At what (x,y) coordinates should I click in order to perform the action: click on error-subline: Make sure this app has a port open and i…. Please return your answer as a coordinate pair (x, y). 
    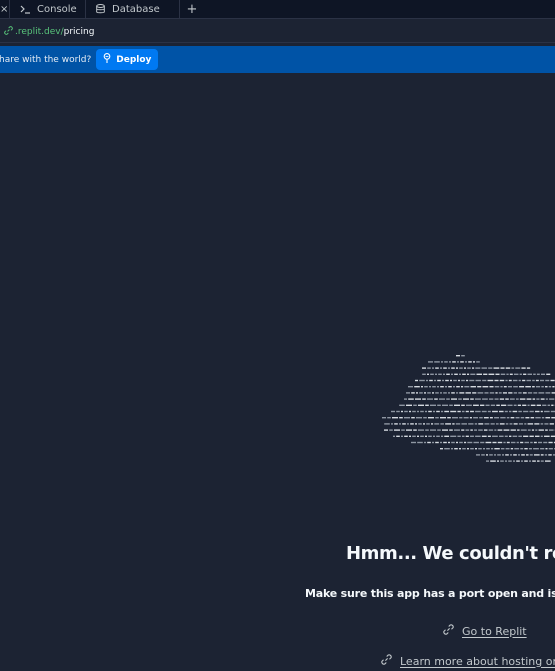
    Looking at the image, I should click on (430, 593).